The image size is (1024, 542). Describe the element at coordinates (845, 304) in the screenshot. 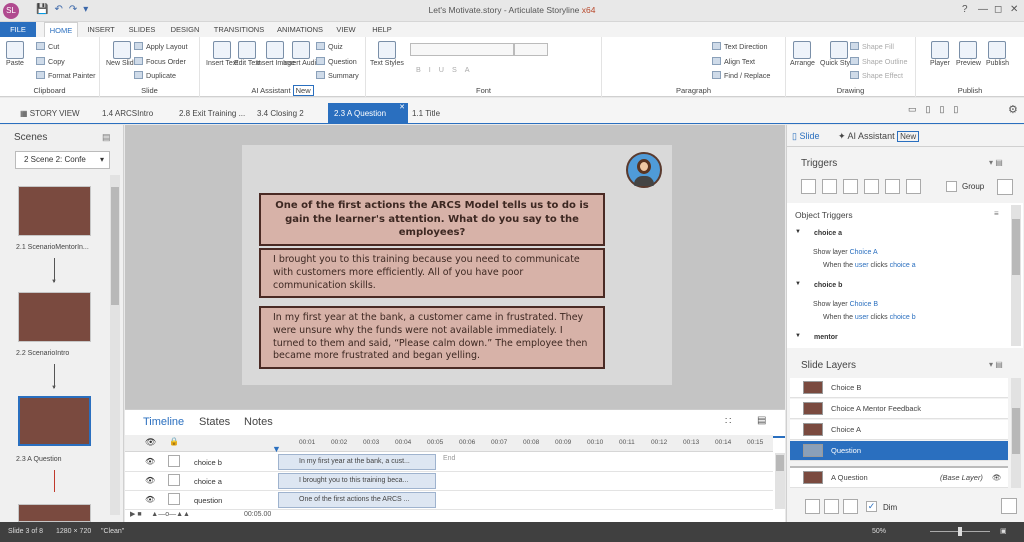

I see `trigger-action: Show layer Choice B` at that location.